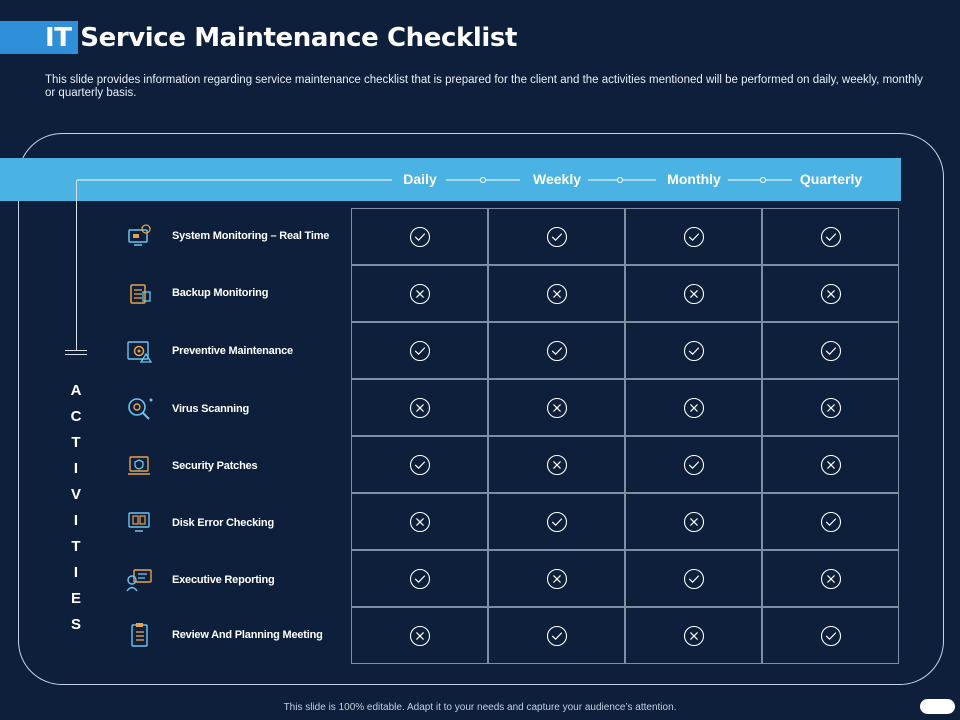 Image resolution: width=960 pixels, height=720 pixels. Describe the element at coordinates (76, 416) in the screenshot. I see `activities-letter: C` at that location.